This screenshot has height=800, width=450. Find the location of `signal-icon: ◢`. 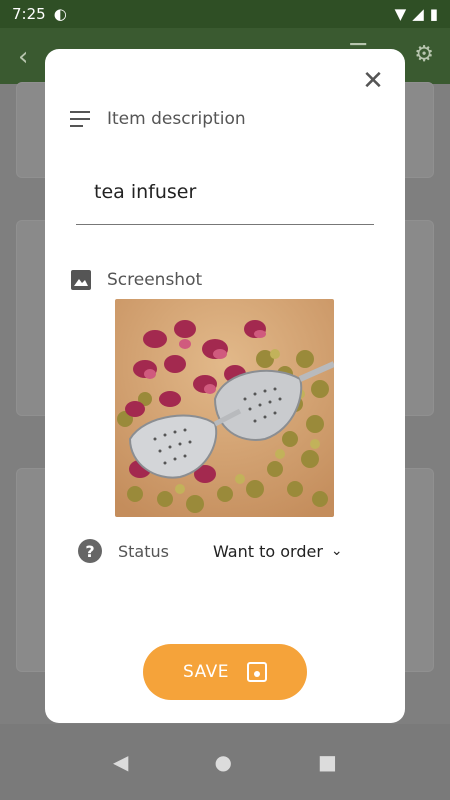

signal-icon: ◢ is located at coordinates (418, 14).